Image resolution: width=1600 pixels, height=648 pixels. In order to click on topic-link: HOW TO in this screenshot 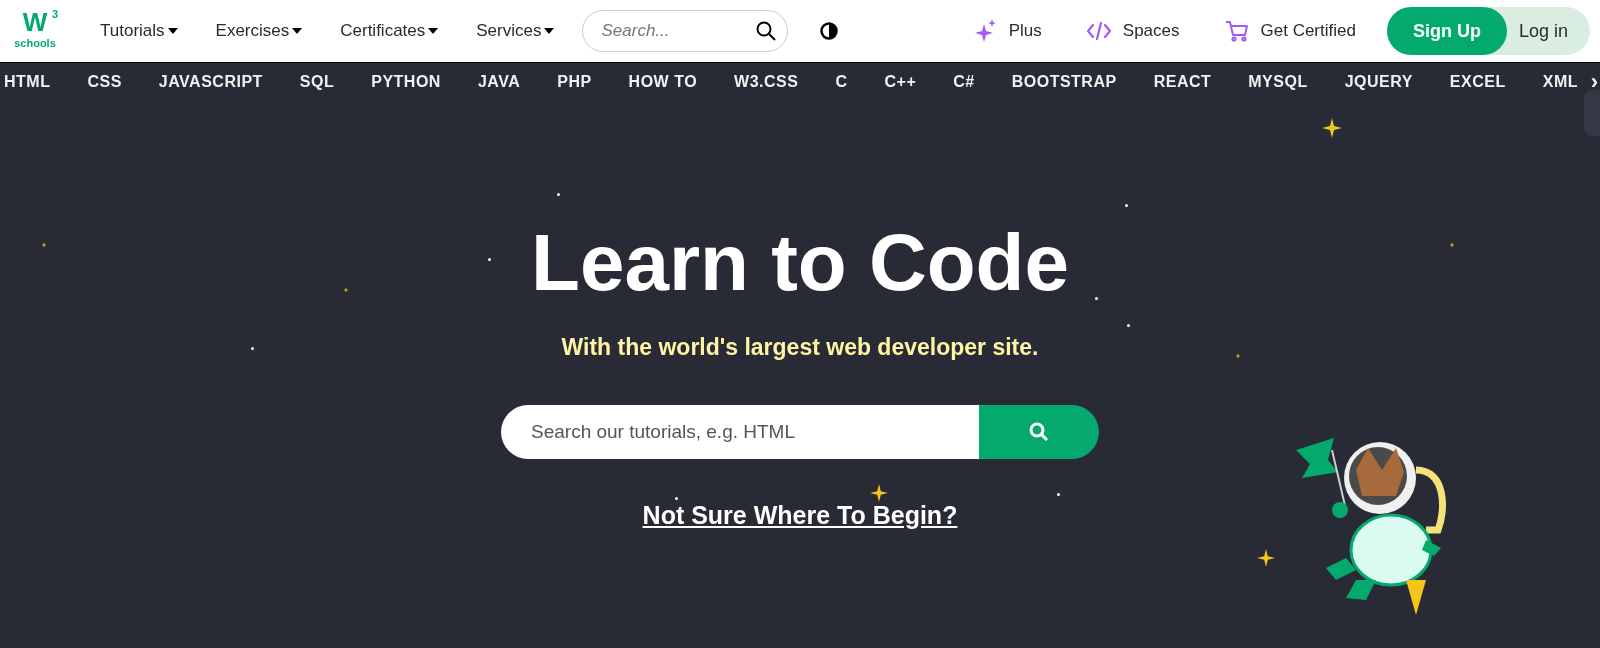, I will do `click(663, 81)`.